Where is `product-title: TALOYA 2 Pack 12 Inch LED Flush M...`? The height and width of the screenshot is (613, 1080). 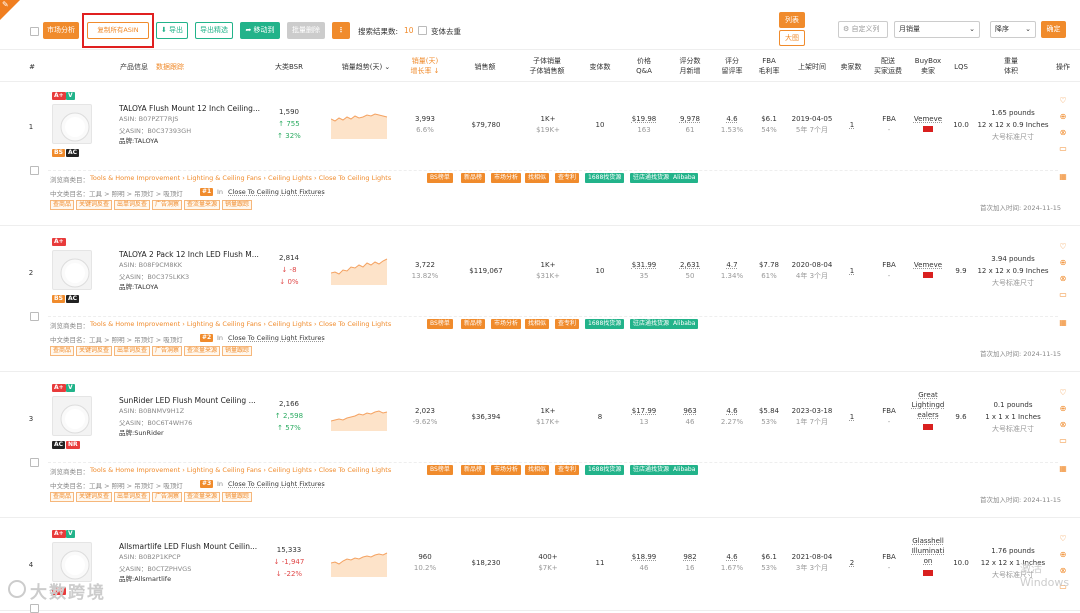 product-title: TALOYA 2 Pack 12 Inch LED Flush M... is located at coordinates (189, 254).